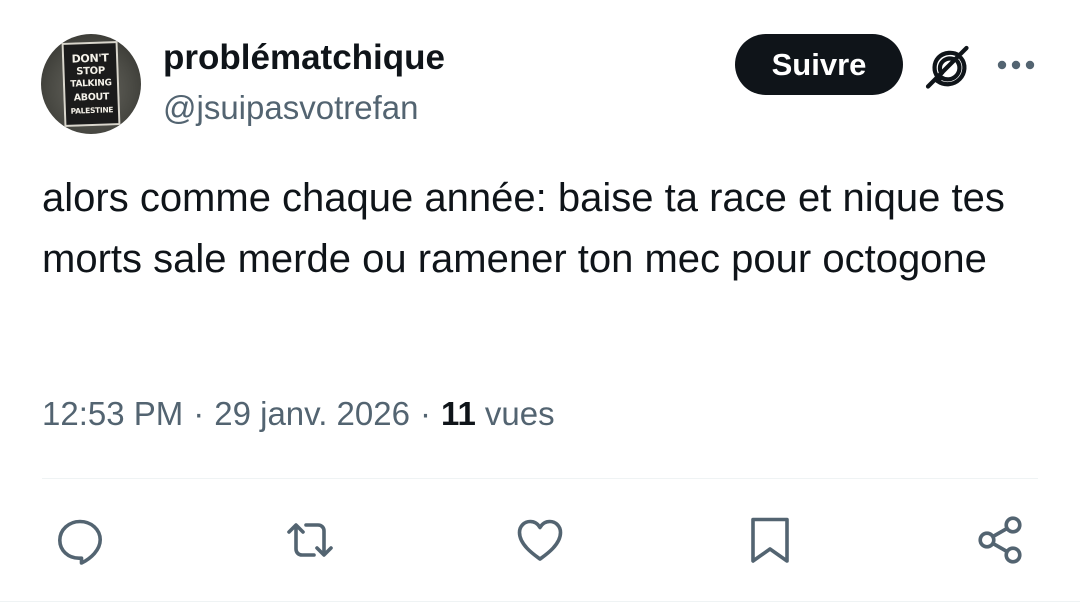 The image size is (1080, 612). I want to click on divider, so click(540, 478).